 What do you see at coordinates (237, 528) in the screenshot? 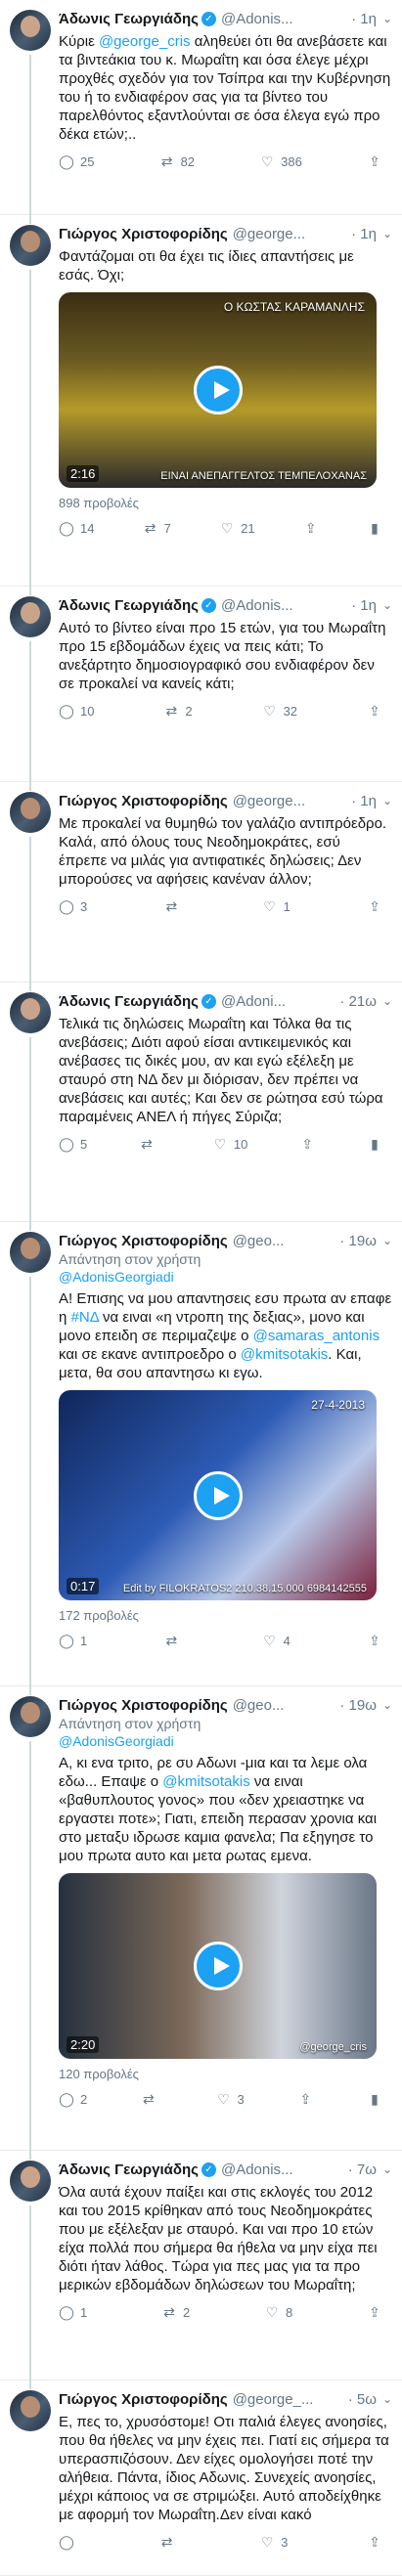
I see `like-button: ♡ 21` at bounding box center [237, 528].